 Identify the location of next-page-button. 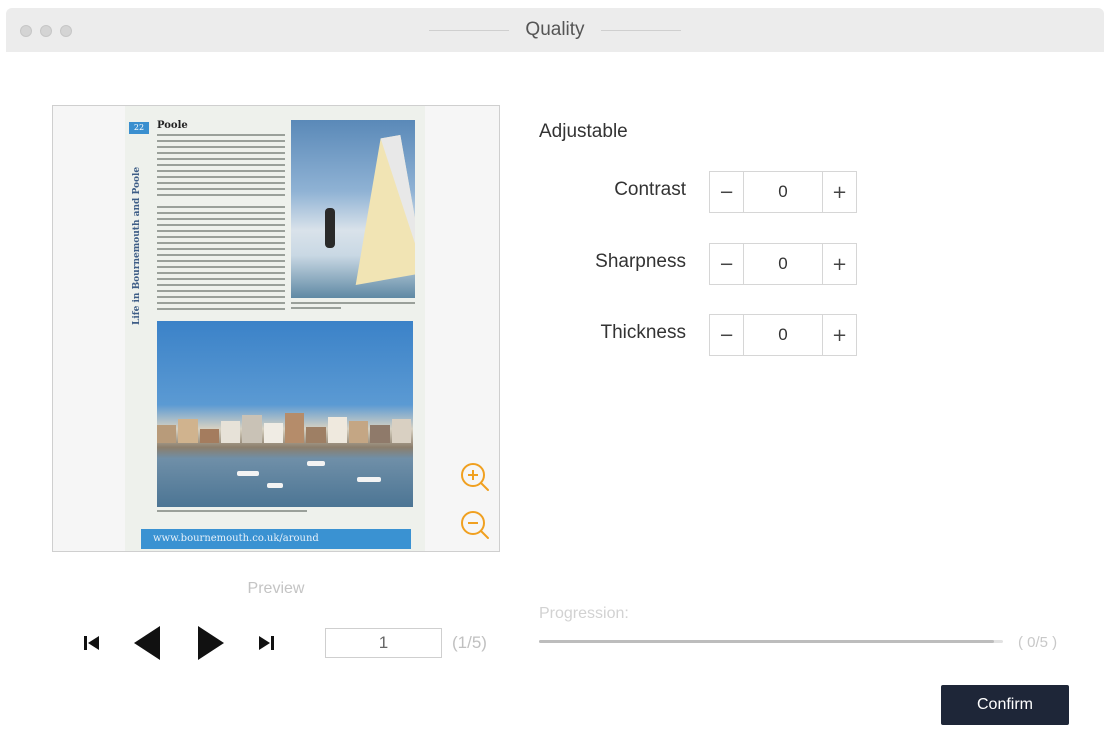
(211, 643).